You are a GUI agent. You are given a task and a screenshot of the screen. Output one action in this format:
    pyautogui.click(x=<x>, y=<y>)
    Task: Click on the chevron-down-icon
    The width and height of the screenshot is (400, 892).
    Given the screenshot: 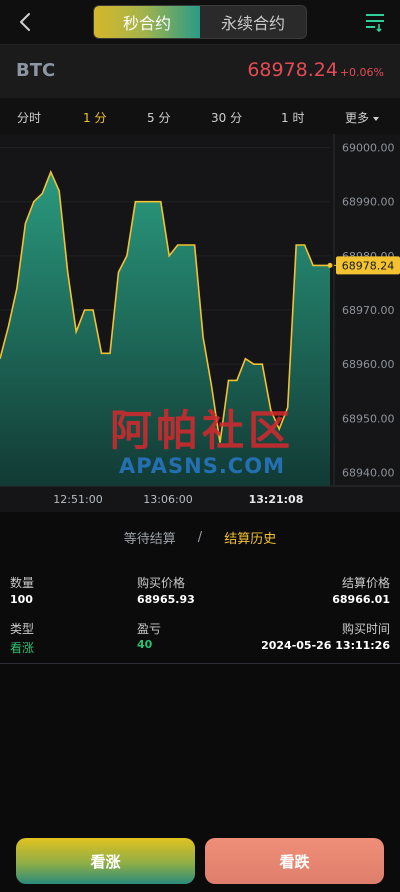 What is the action you would take?
    pyautogui.click(x=376, y=118)
    